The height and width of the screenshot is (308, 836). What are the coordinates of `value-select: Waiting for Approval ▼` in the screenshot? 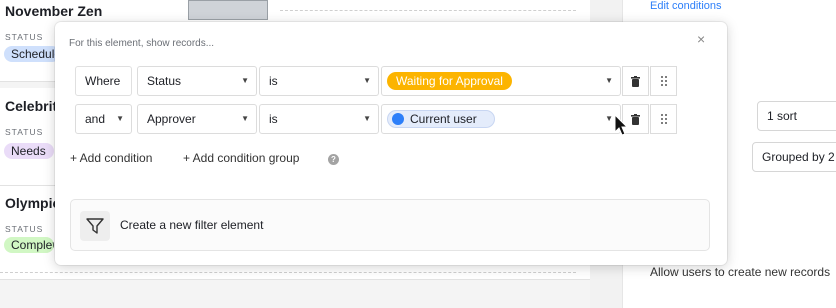 It's located at (501, 81).